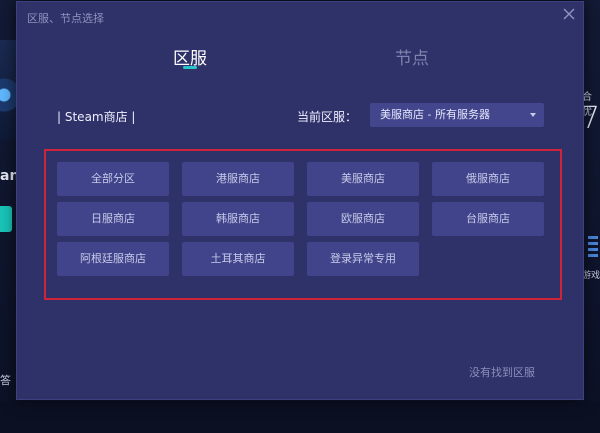 The image size is (600, 433). I want to click on region-button-hk: 港服商店, so click(238, 179).